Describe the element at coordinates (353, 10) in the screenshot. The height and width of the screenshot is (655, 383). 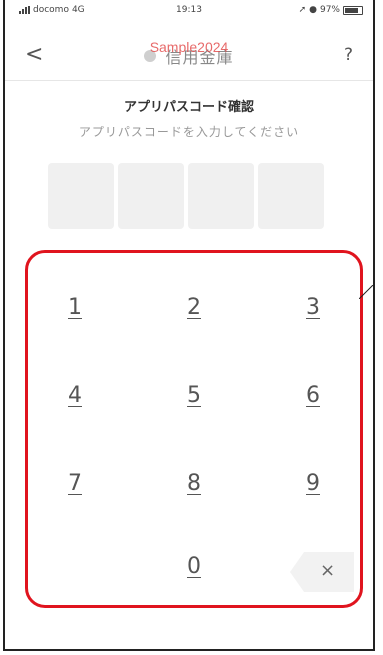
I see `battery-icon` at that location.